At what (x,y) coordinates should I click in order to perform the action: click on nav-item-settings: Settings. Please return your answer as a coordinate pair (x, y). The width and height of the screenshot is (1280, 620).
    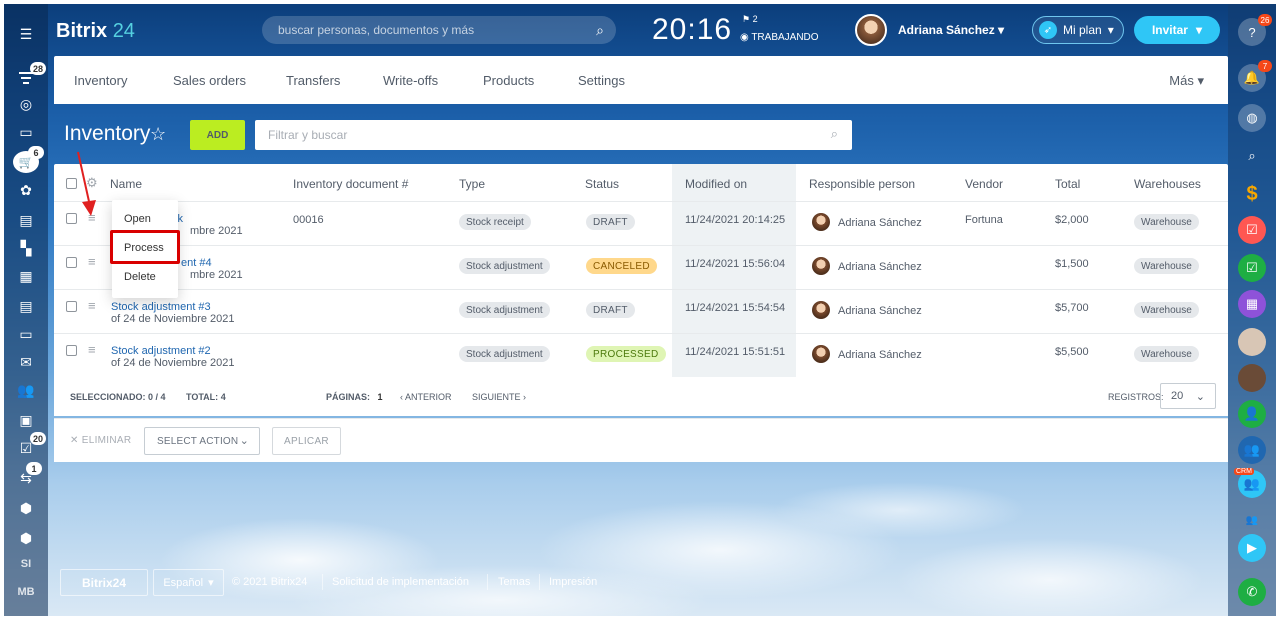
    Looking at the image, I should click on (601, 80).